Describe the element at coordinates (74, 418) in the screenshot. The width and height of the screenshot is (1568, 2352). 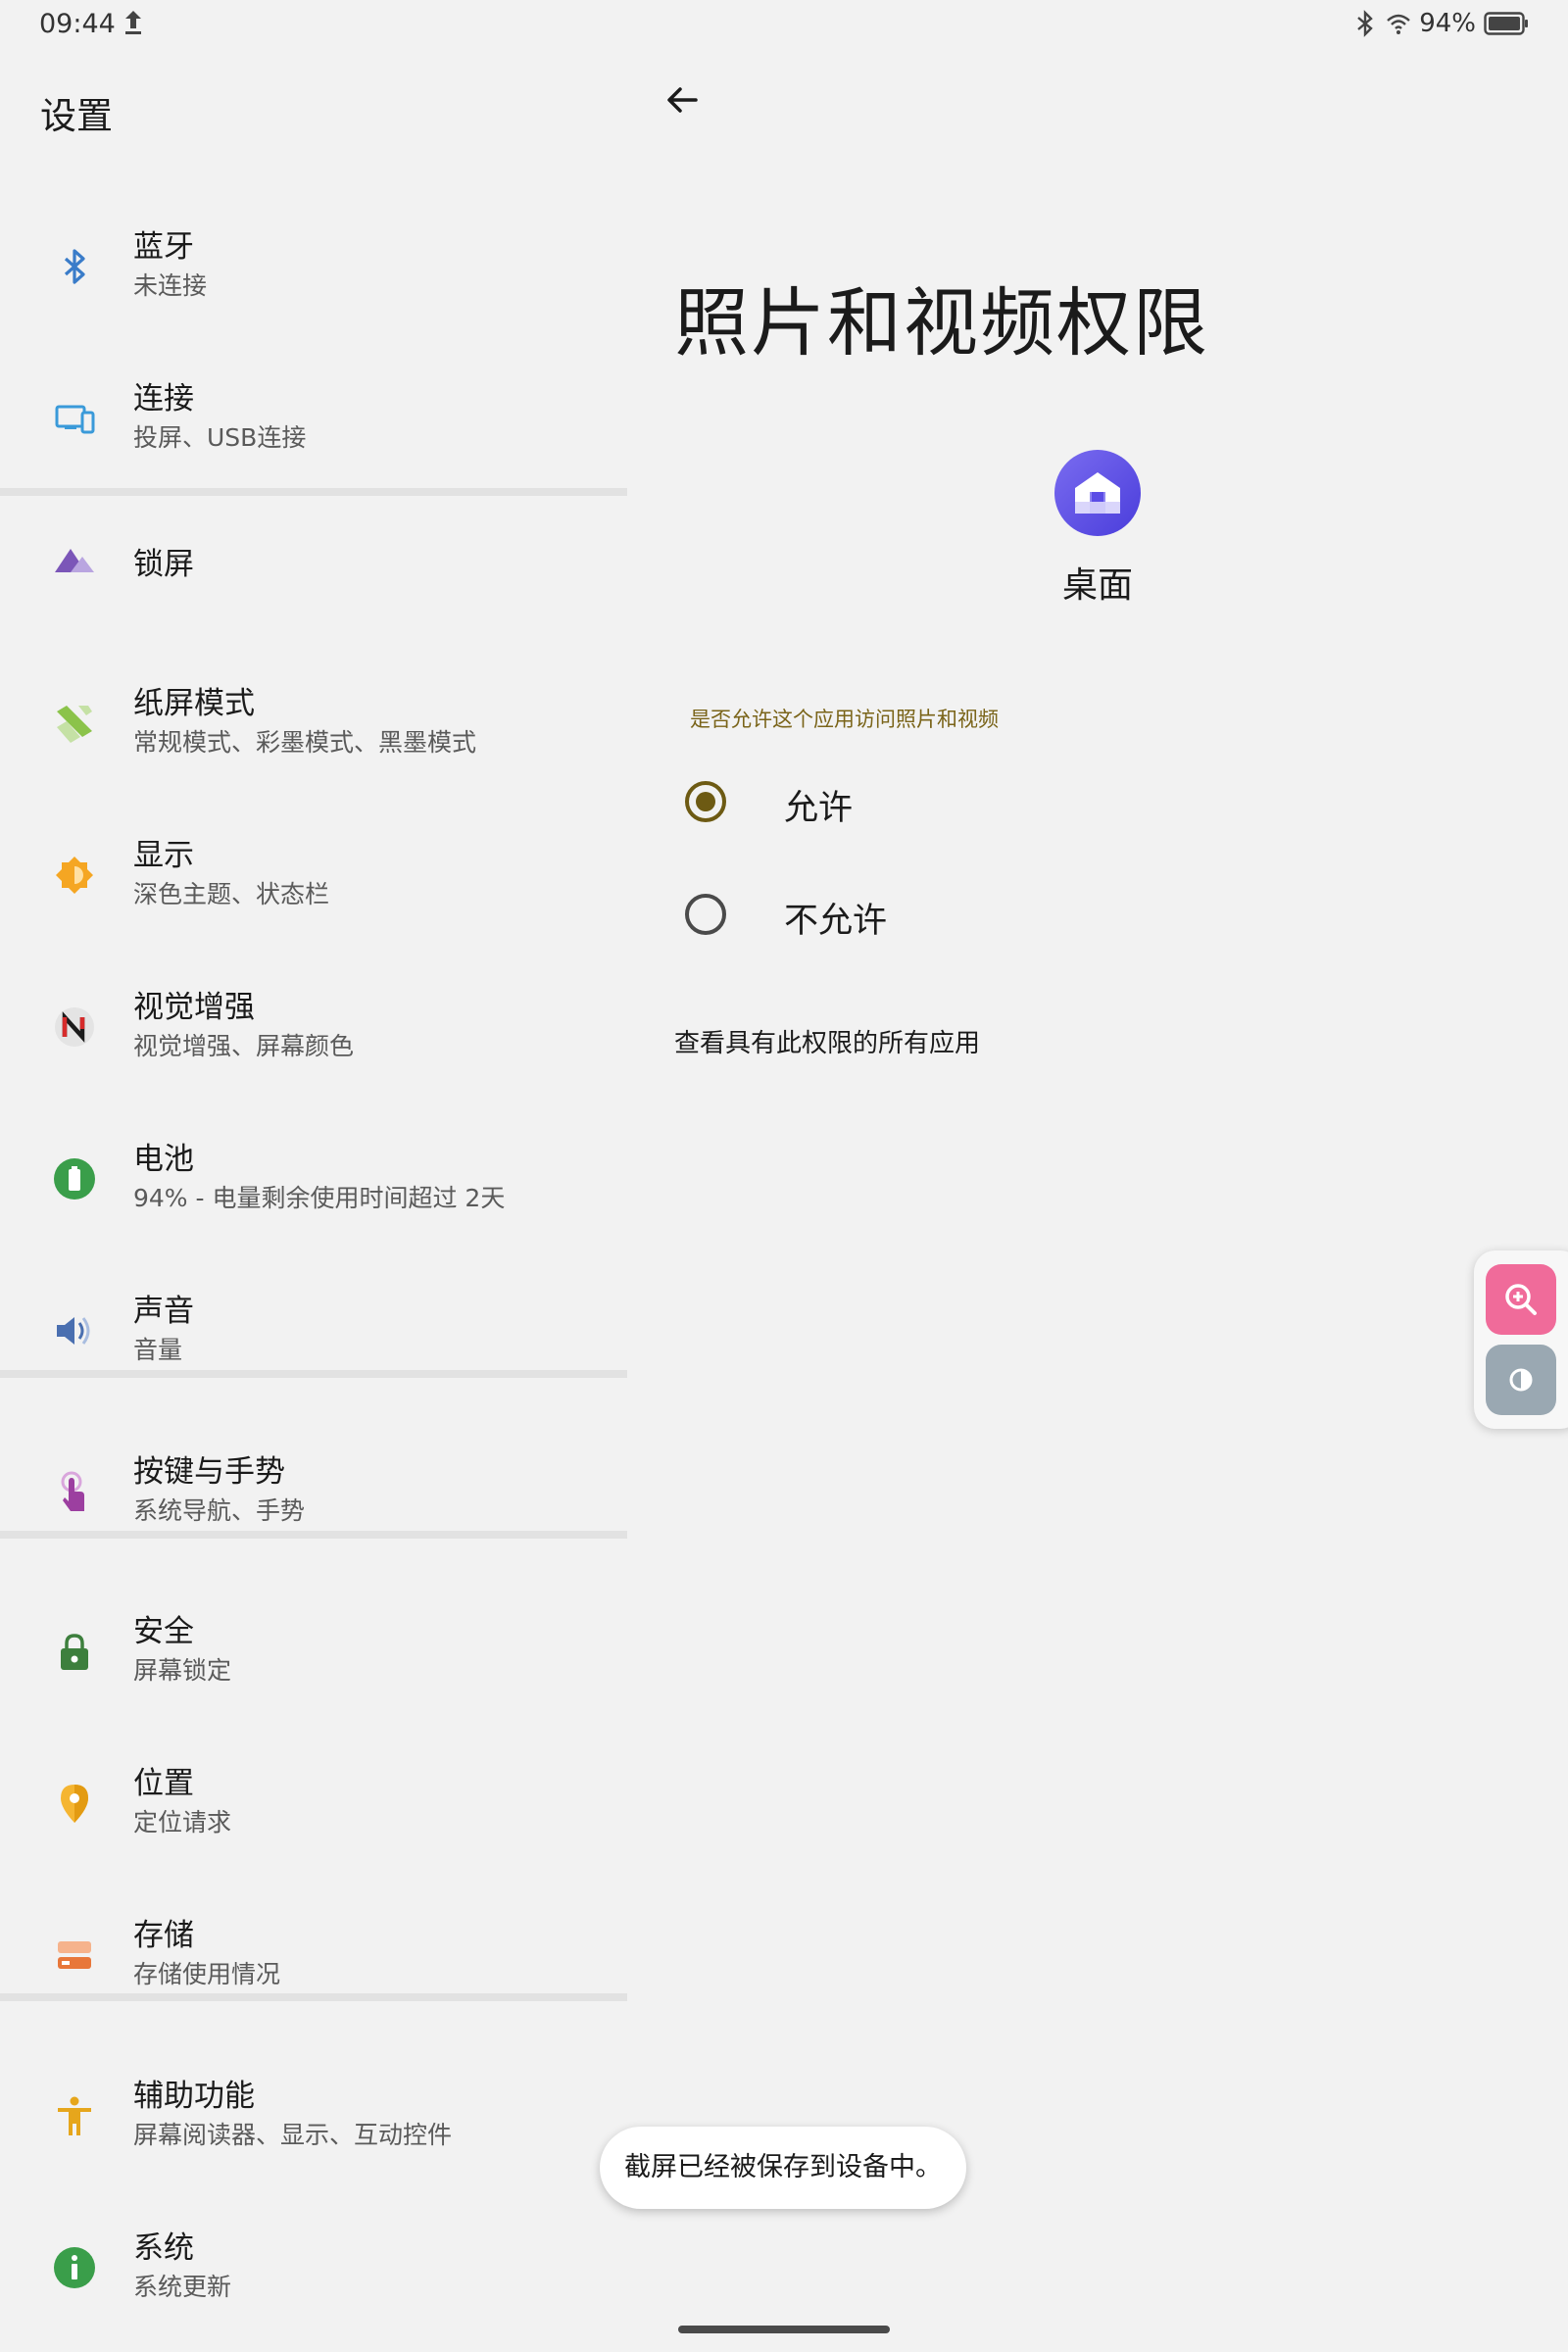
I see `devices-icon` at that location.